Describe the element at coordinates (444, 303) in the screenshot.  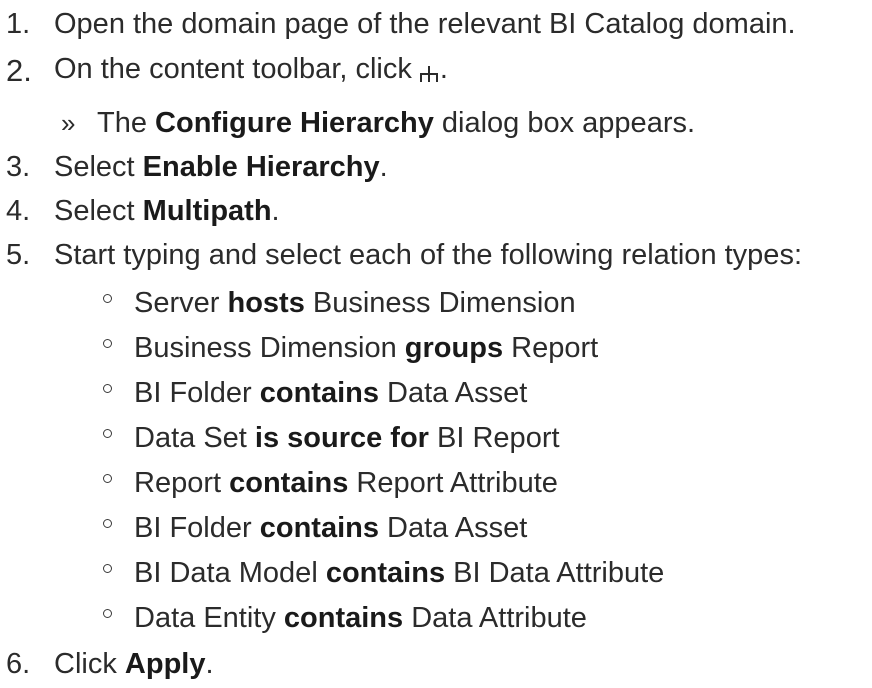
I see `relation-target: Business Dimension` at that location.